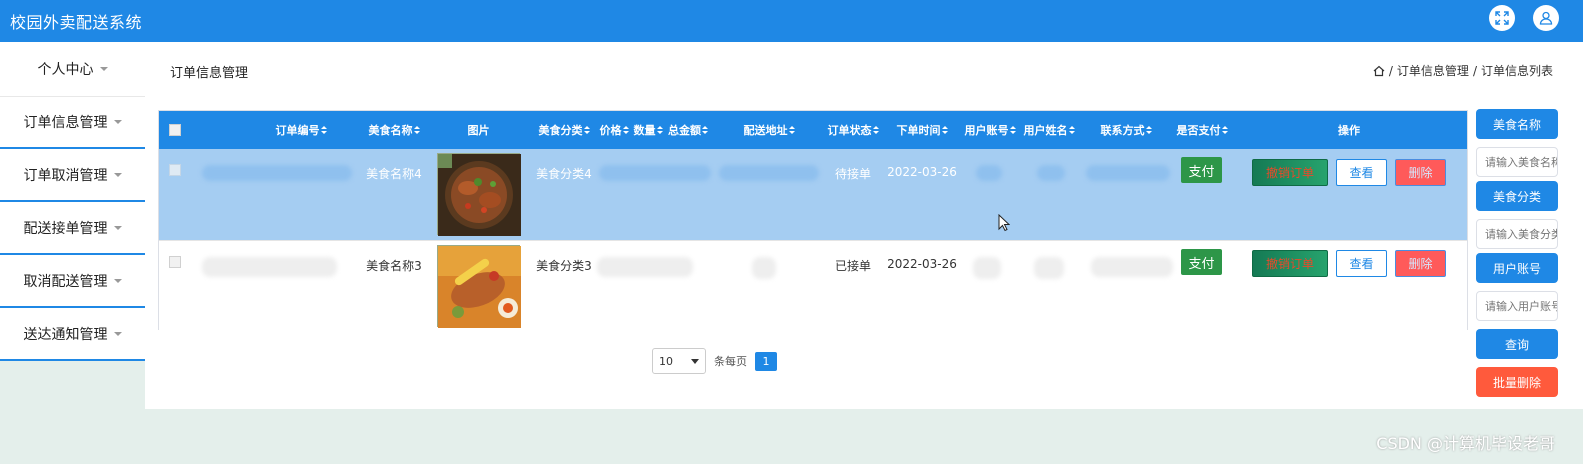 The width and height of the screenshot is (1583, 464). What do you see at coordinates (1517, 124) in the screenshot?
I see `food-name-search-label: 美食名称` at bounding box center [1517, 124].